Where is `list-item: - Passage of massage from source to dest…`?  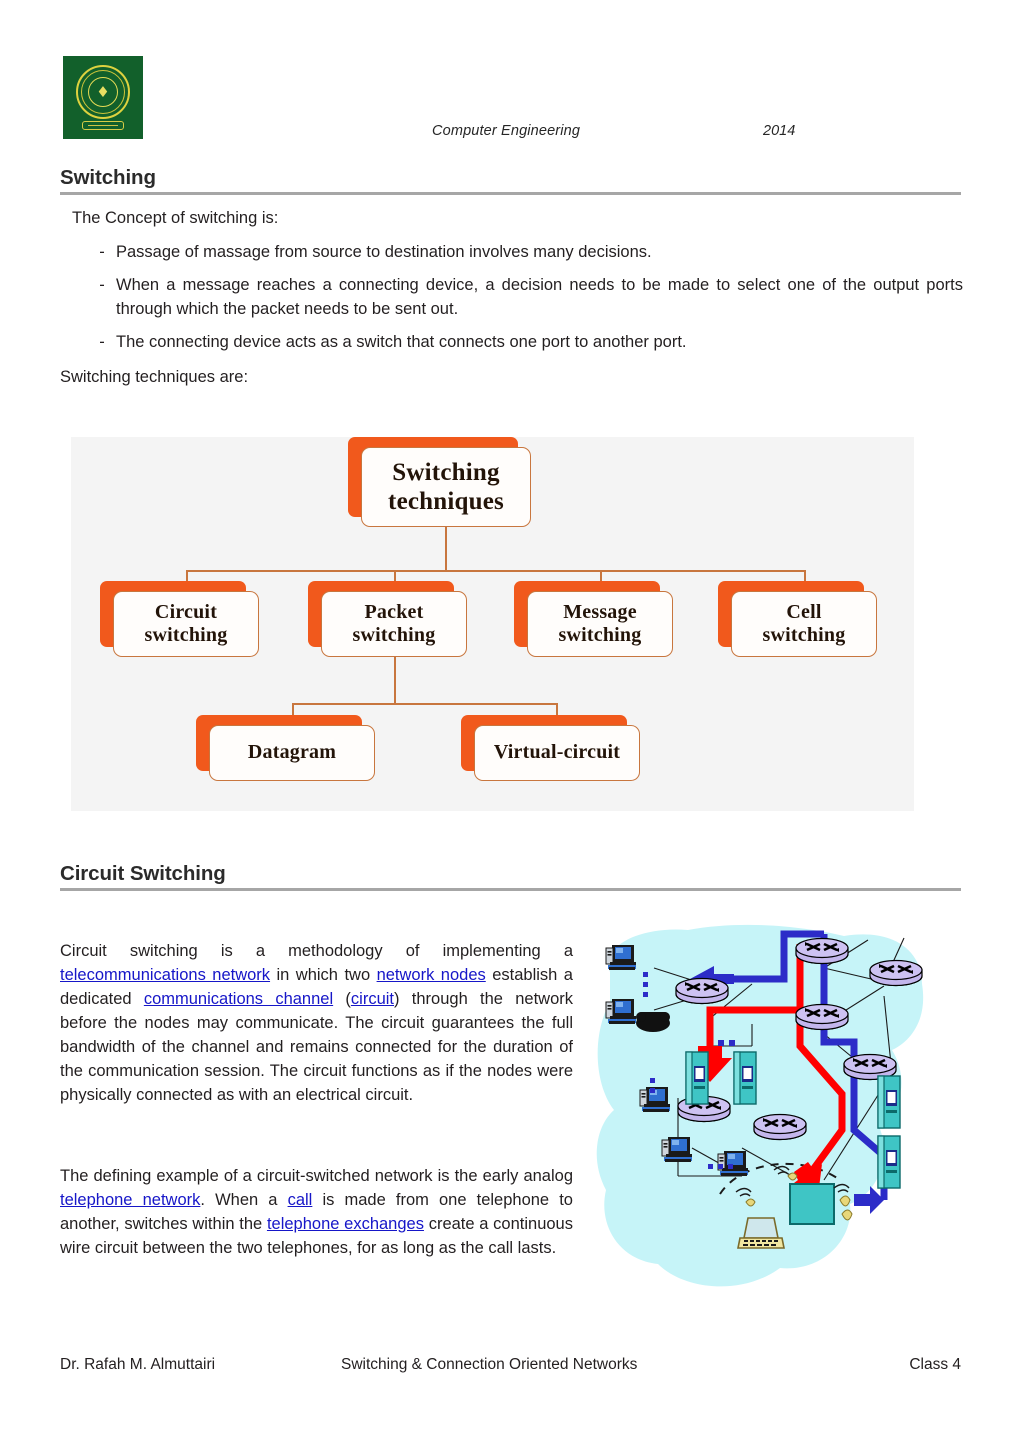 list-item: - Passage of massage from source to dest… is located at coordinates (512, 252).